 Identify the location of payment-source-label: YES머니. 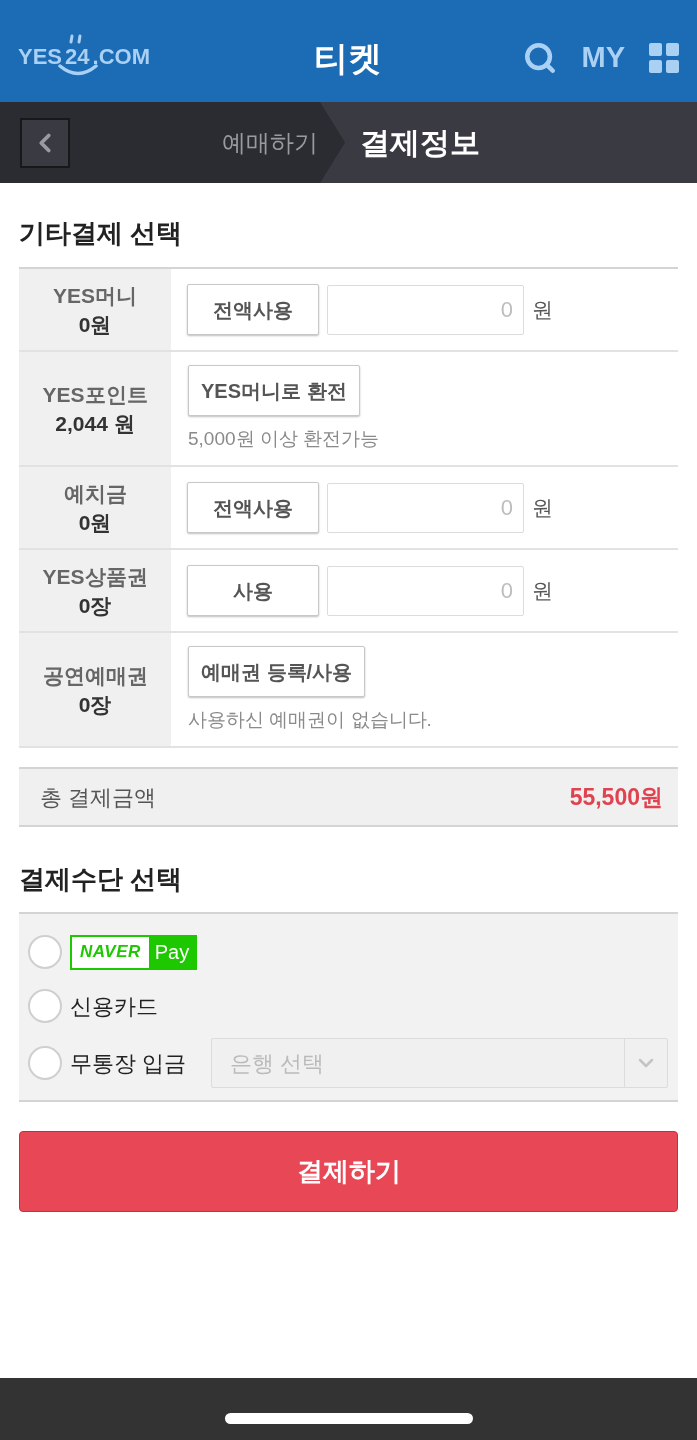
(95, 295).